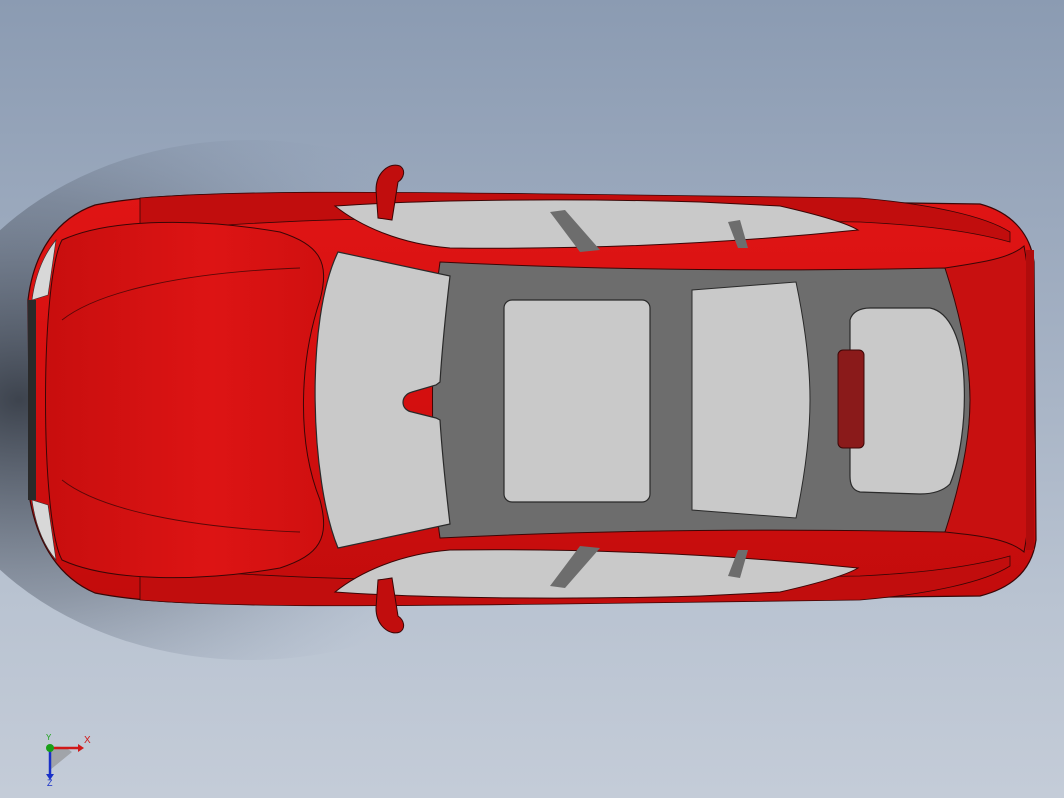  Describe the element at coordinates (1030, 400) in the screenshot. I see `rear-bumper` at that location.